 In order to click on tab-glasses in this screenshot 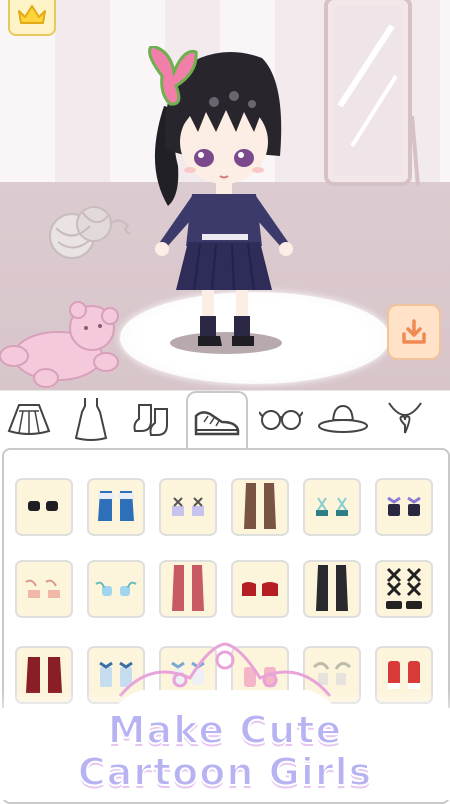, I will do `click(281, 419)`.